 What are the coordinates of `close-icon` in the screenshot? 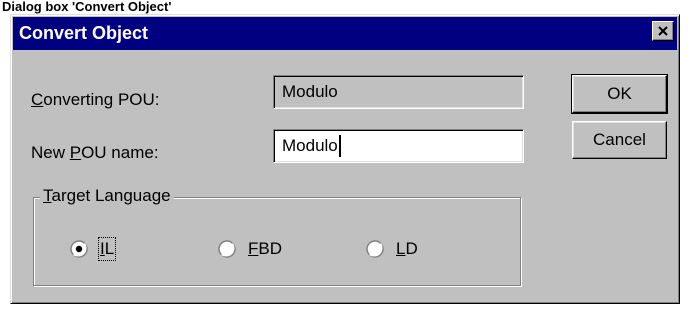 It's located at (663, 31).